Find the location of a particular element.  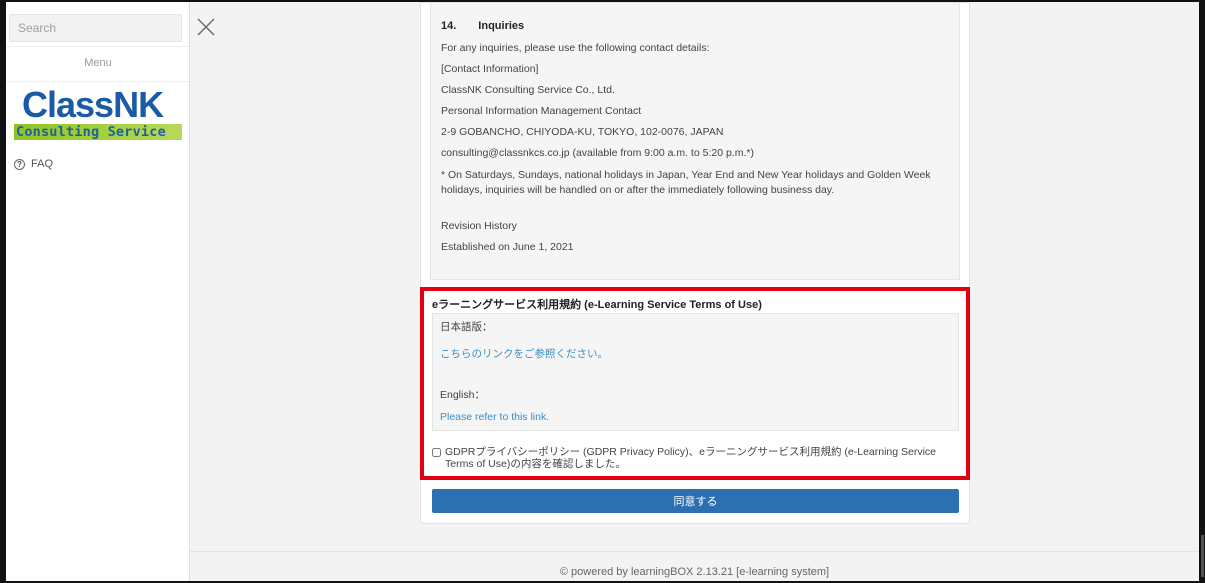

section-title: Inquiries is located at coordinates (501, 26).